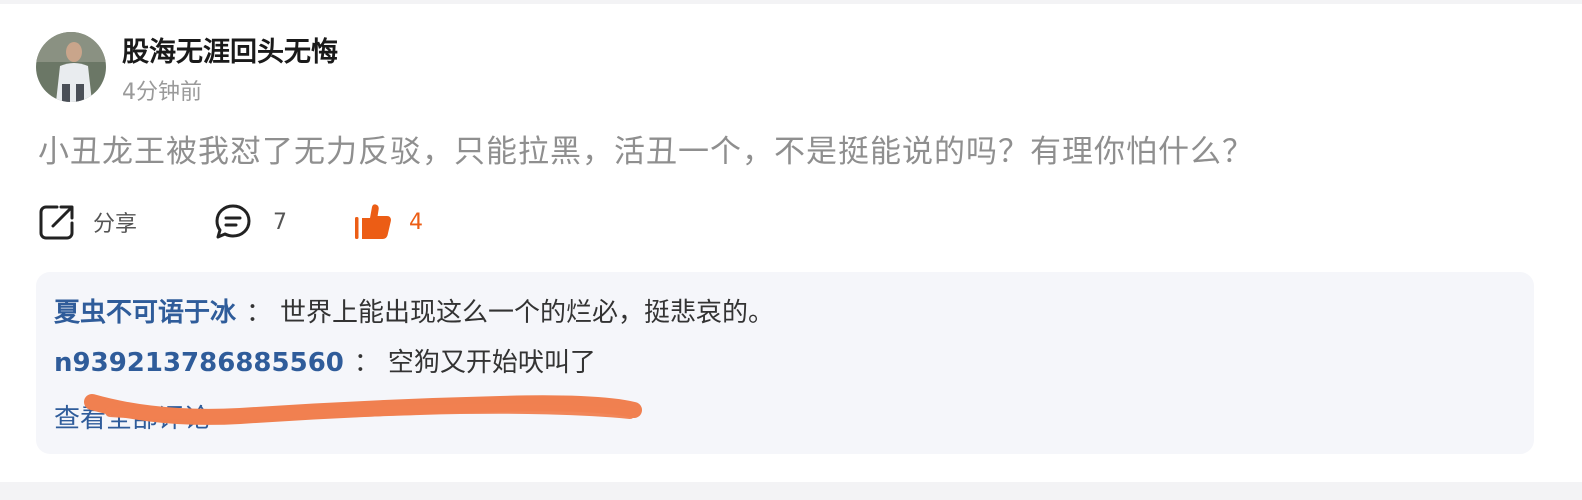 This screenshot has height=500, width=1582. What do you see at coordinates (145, 313) in the screenshot?
I see `commenter-name: 夏虫不可语于冰` at bounding box center [145, 313].